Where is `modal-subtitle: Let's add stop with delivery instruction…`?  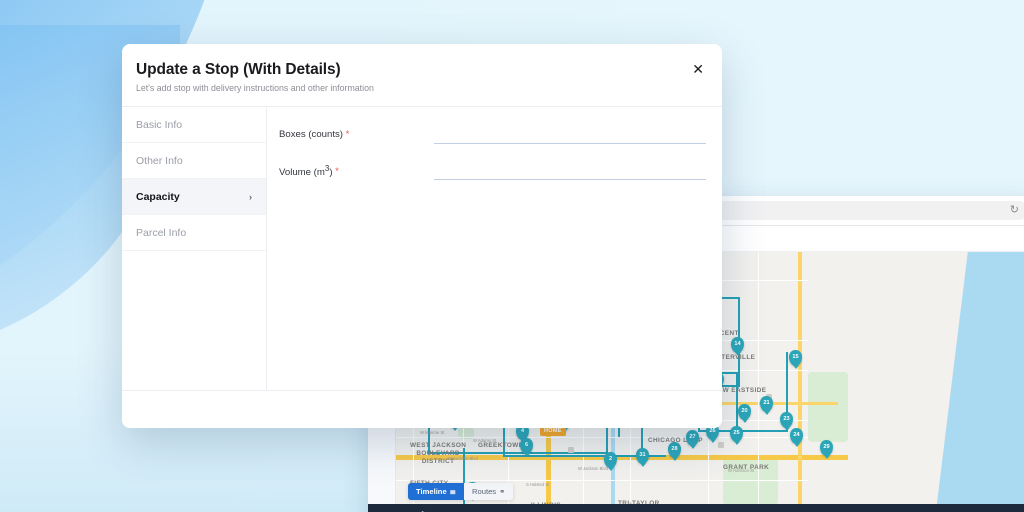 modal-subtitle: Let's add stop with delivery instruction… is located at coordinates (255, 88).